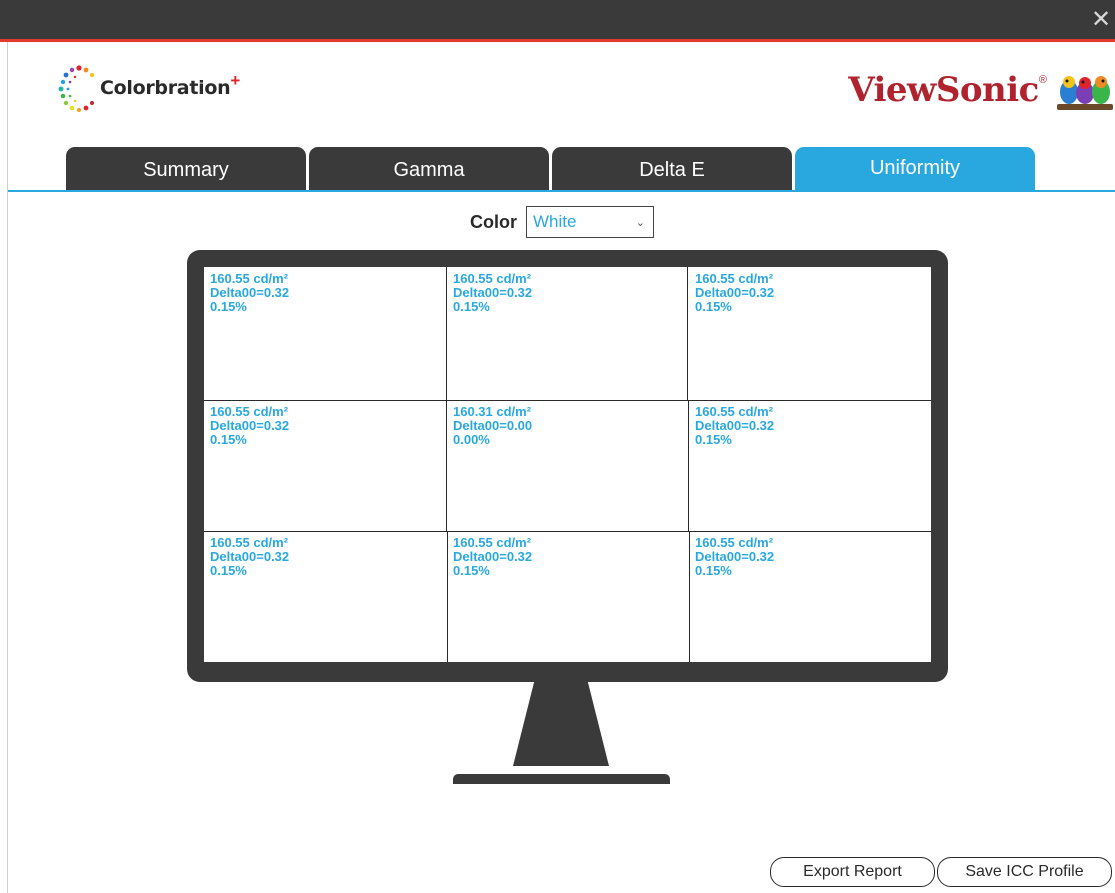  I want to click on color-select-value: White, so click(555, 221).